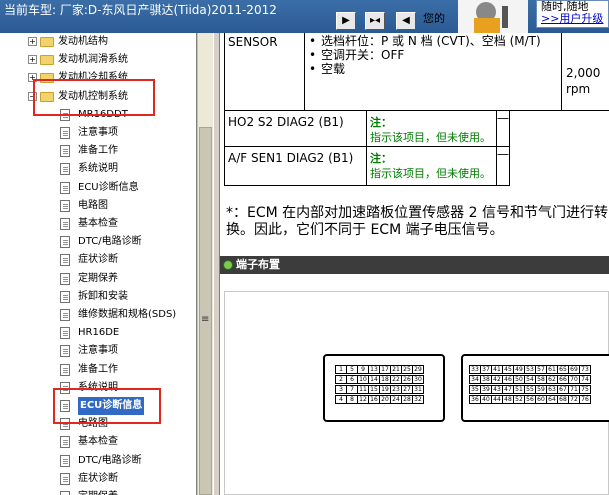  I want to click on scrollbar-thumb, so click(205, 311).